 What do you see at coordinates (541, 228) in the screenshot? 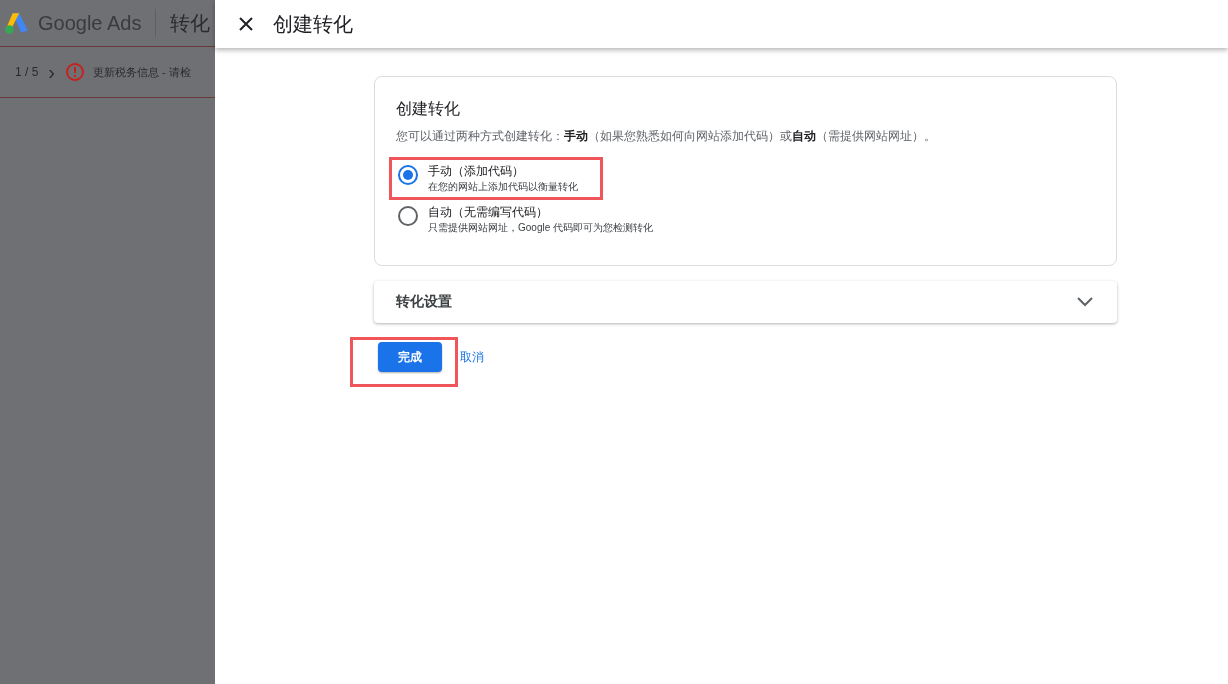
I see `option-description: 只需提供网站网址，Google 代码即可为您检测转化` at bounding box center [541, 228].